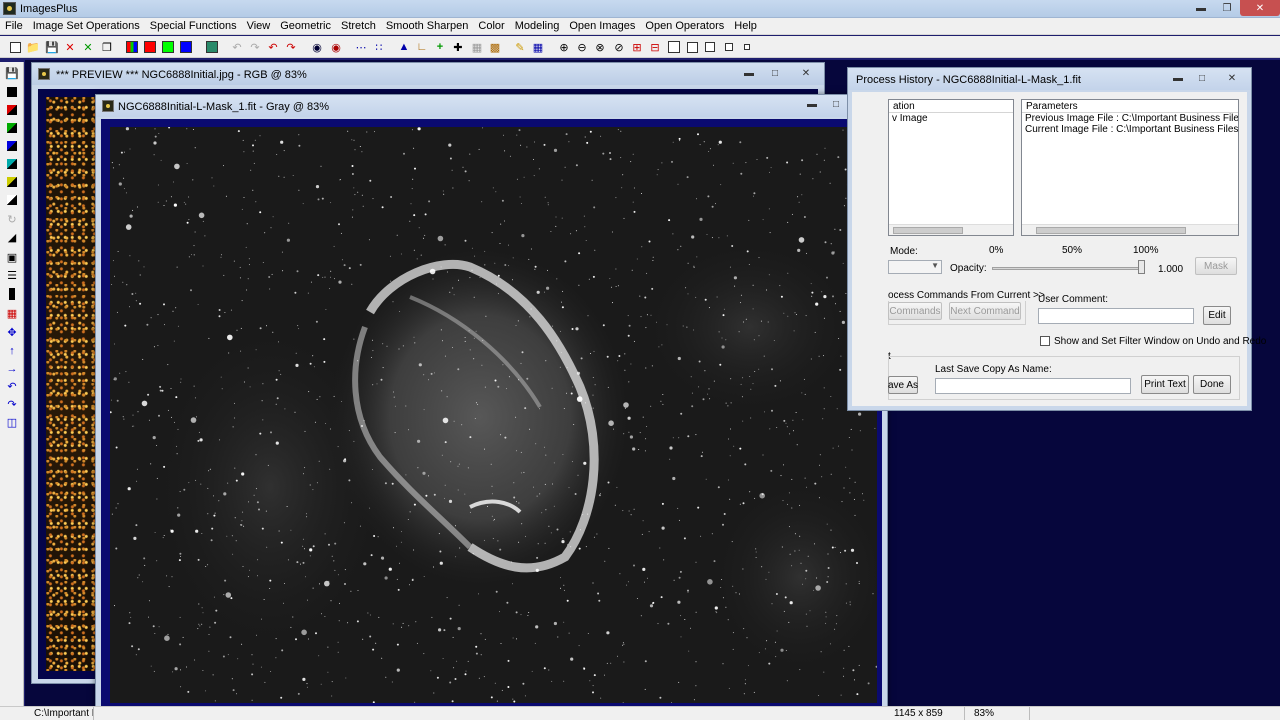 The height and width of the screenshot is (720, 1280). I want to click on redo-disabled-icon: ↷, so click(255, 47).